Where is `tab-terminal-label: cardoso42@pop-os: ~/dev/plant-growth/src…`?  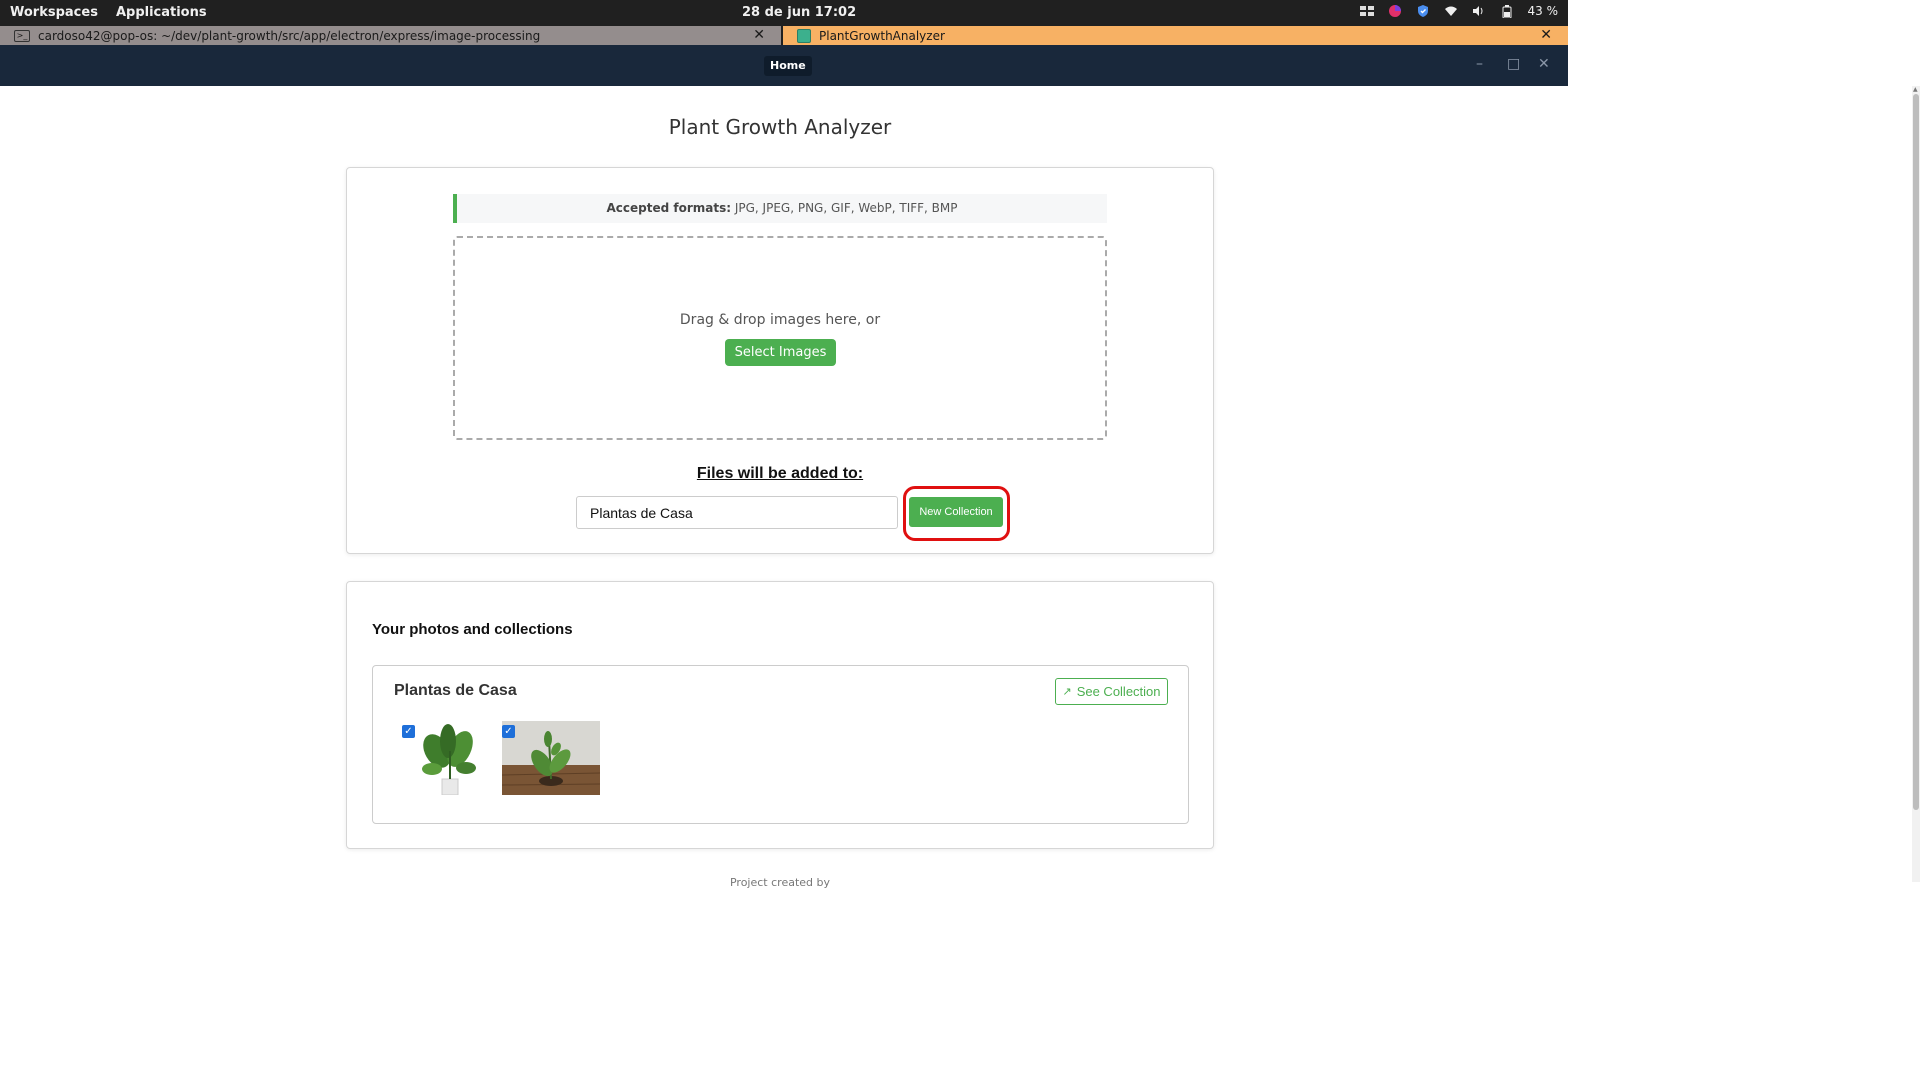
tab-terminal-label: cardoso42@pop-os: ~/dev/plant-growth/src… is located at coordinates (289, 35).